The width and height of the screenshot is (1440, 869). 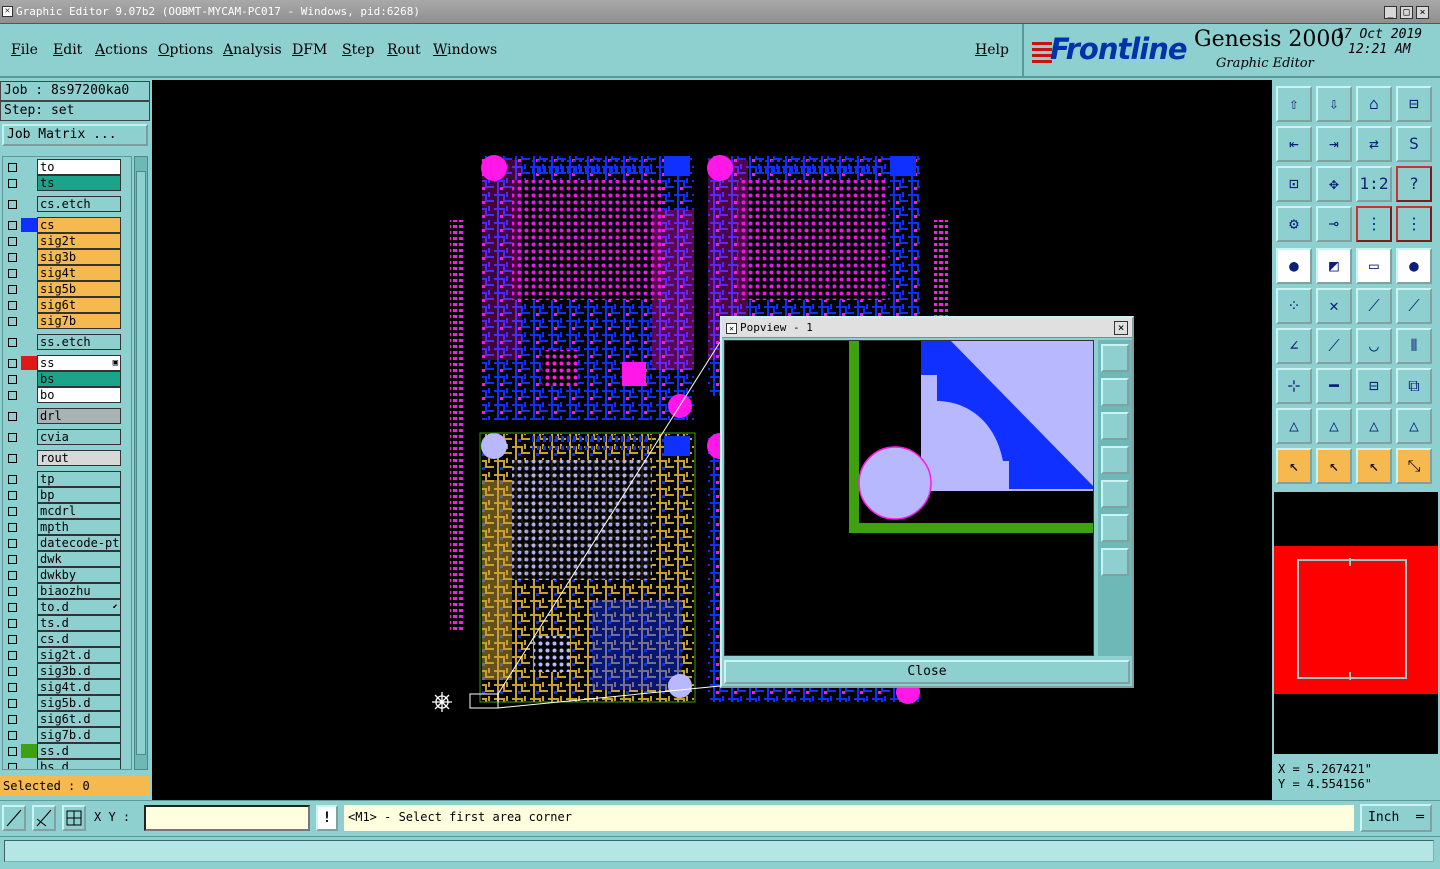 What do you see at coordinates (1414, 426) in the screenshot?
I see `triangle-4-icon: △` at bounding box center [1414, 426].